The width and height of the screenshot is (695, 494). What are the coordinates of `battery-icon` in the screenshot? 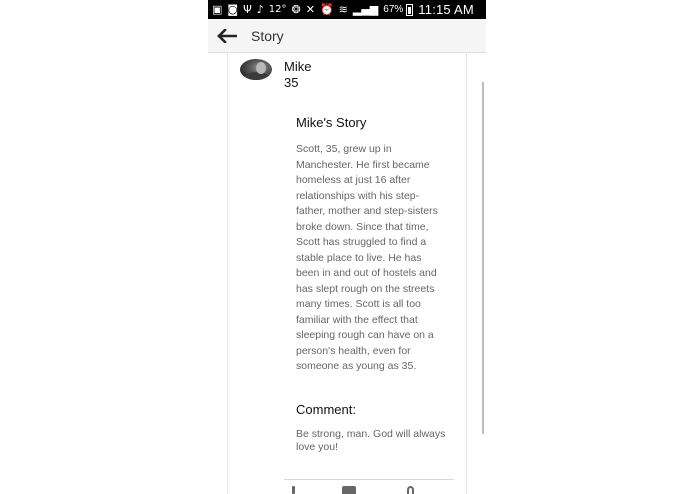 It's located at (410, 9).